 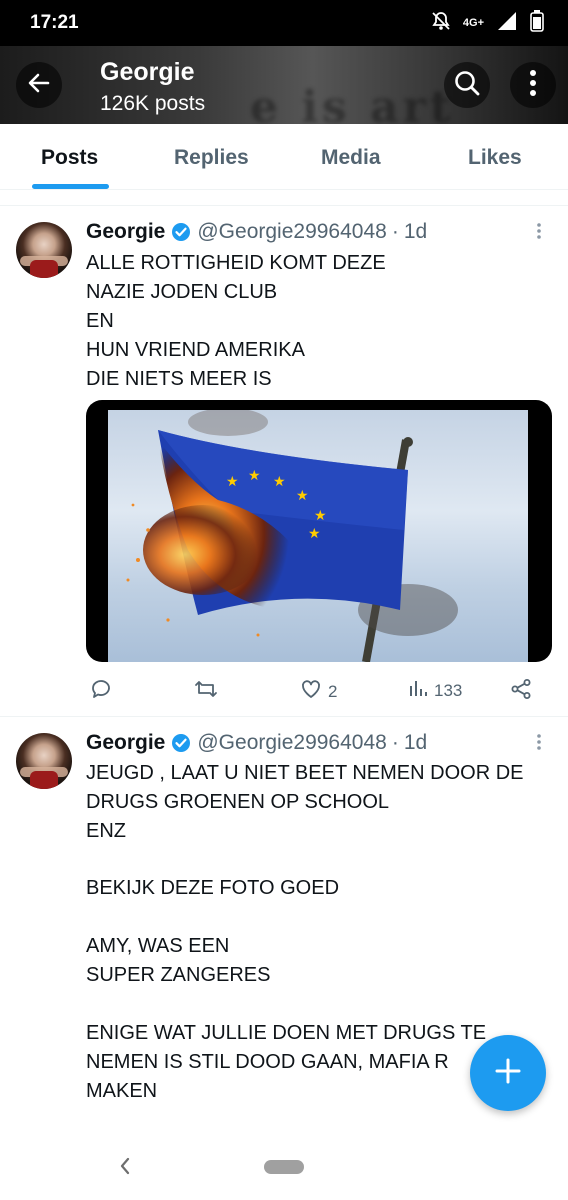 I want to click on back-arrow-icon, so click(x=39, y=85).